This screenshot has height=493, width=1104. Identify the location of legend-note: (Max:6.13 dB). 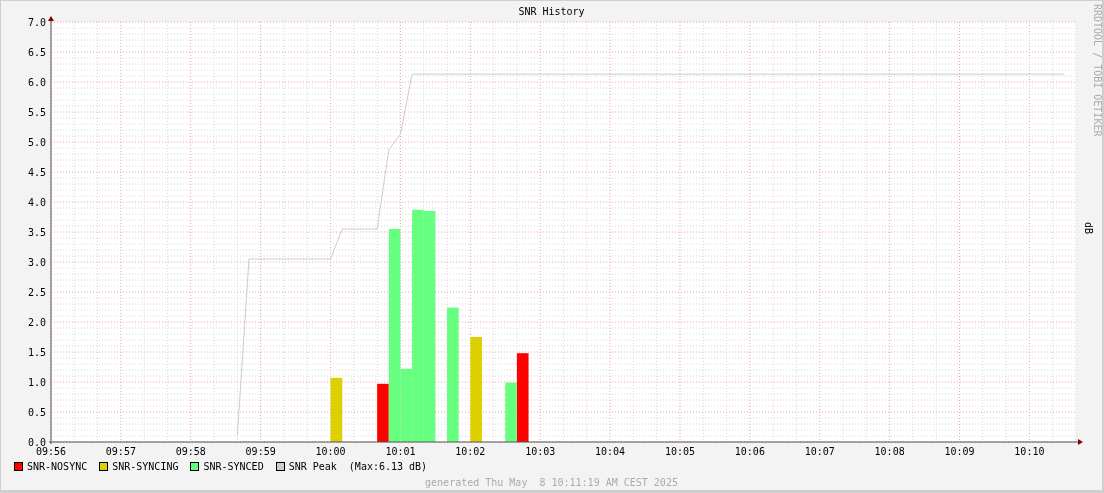
(388, 466).